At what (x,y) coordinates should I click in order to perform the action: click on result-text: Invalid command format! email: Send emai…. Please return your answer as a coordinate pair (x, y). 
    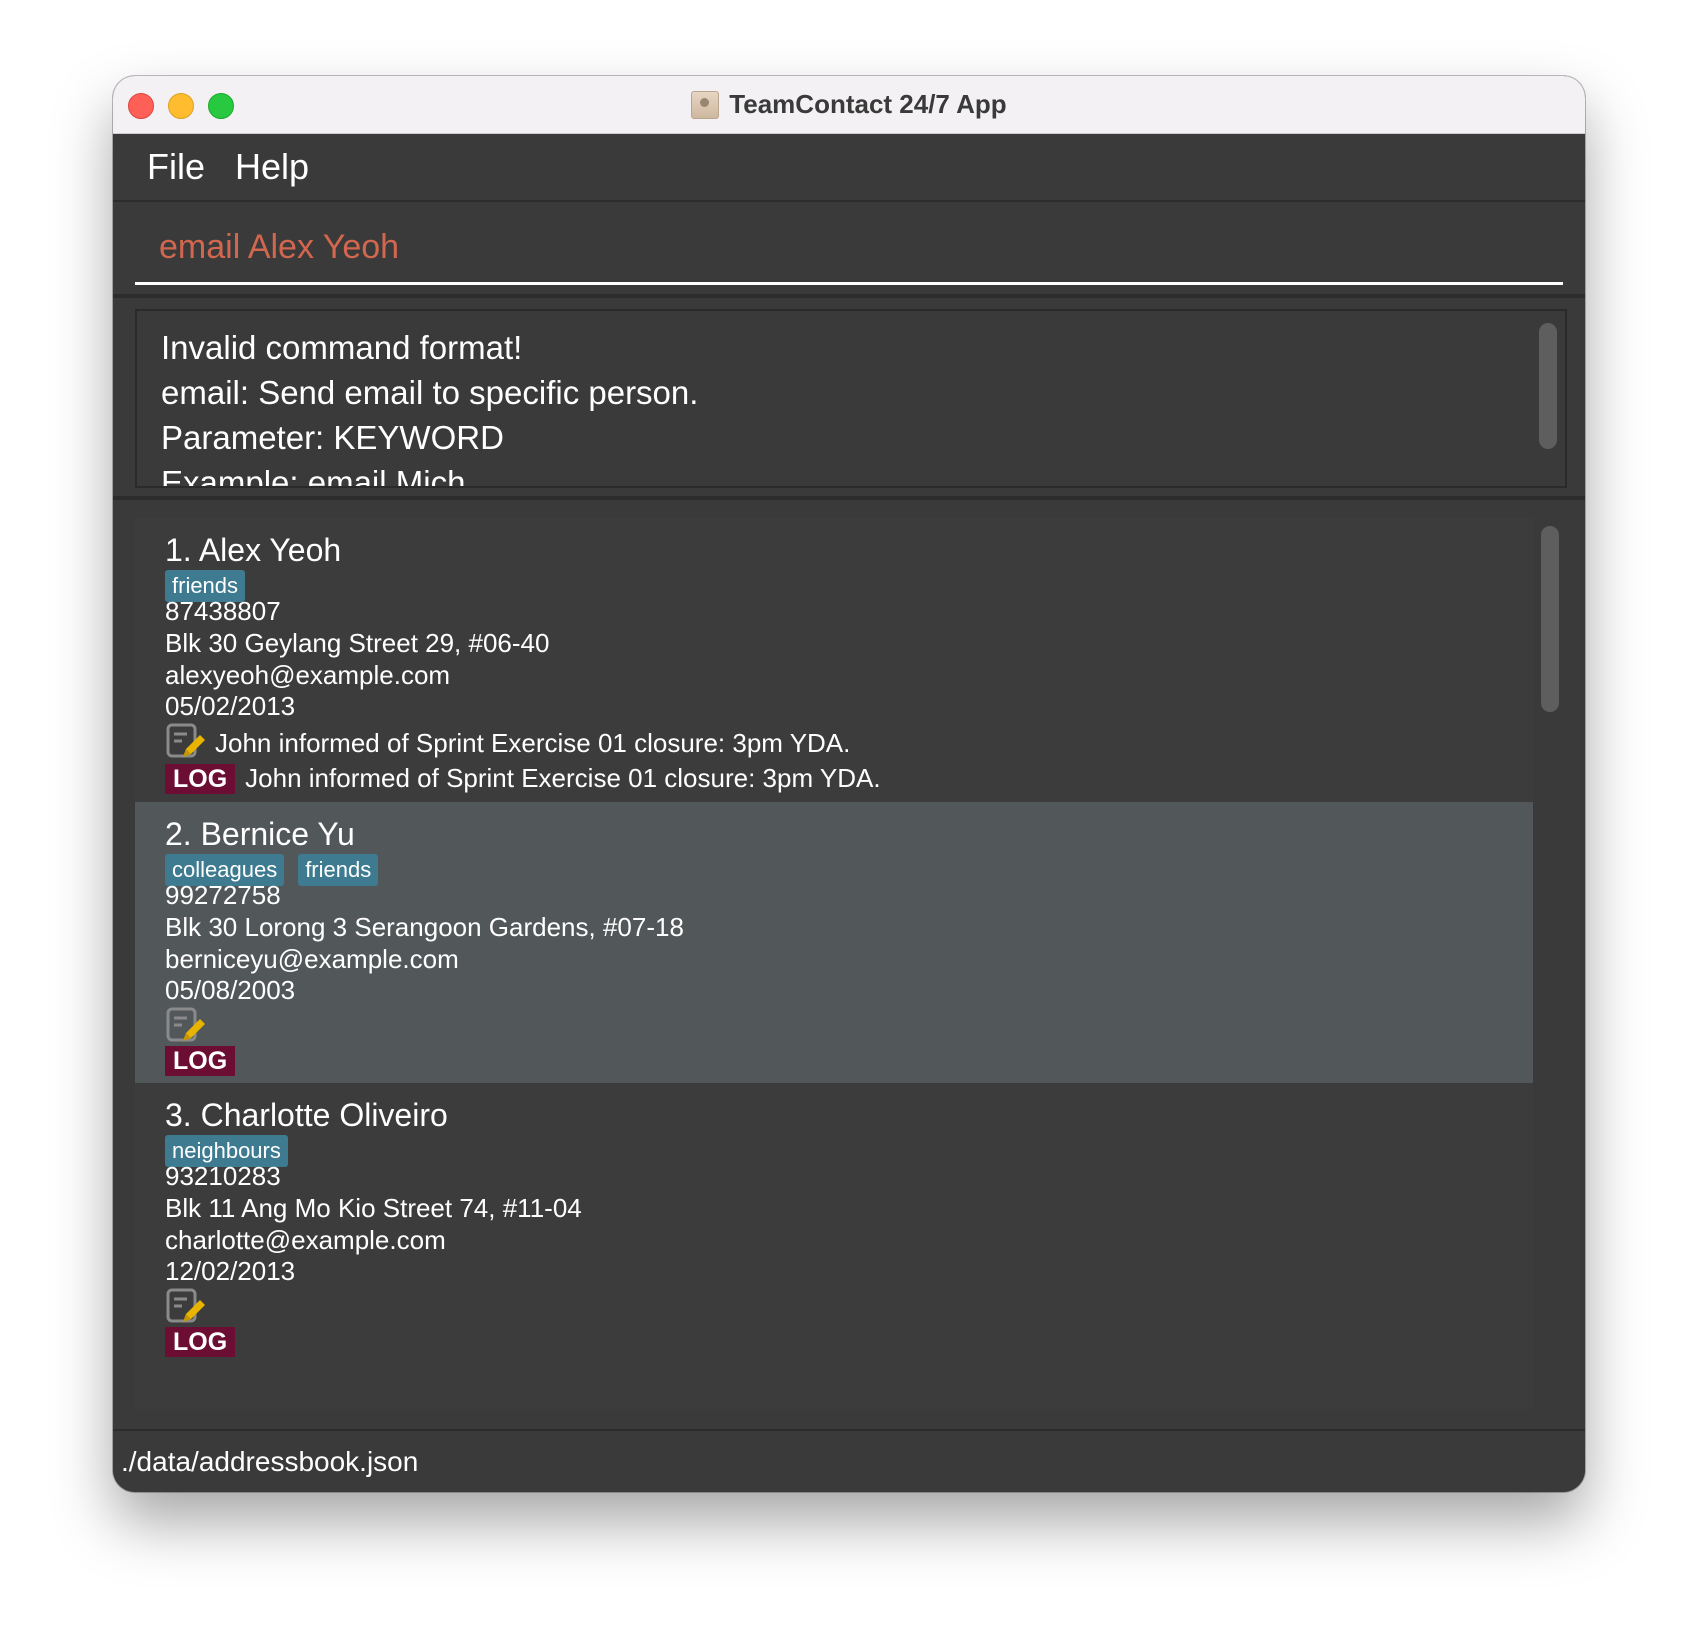
    Looking at the image, I should click on (430, 408).